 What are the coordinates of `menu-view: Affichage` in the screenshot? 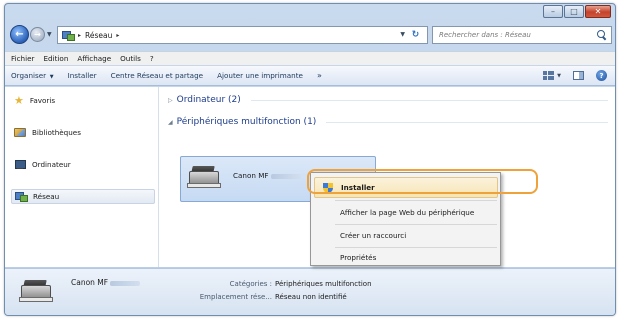 It's located at (94, 58).